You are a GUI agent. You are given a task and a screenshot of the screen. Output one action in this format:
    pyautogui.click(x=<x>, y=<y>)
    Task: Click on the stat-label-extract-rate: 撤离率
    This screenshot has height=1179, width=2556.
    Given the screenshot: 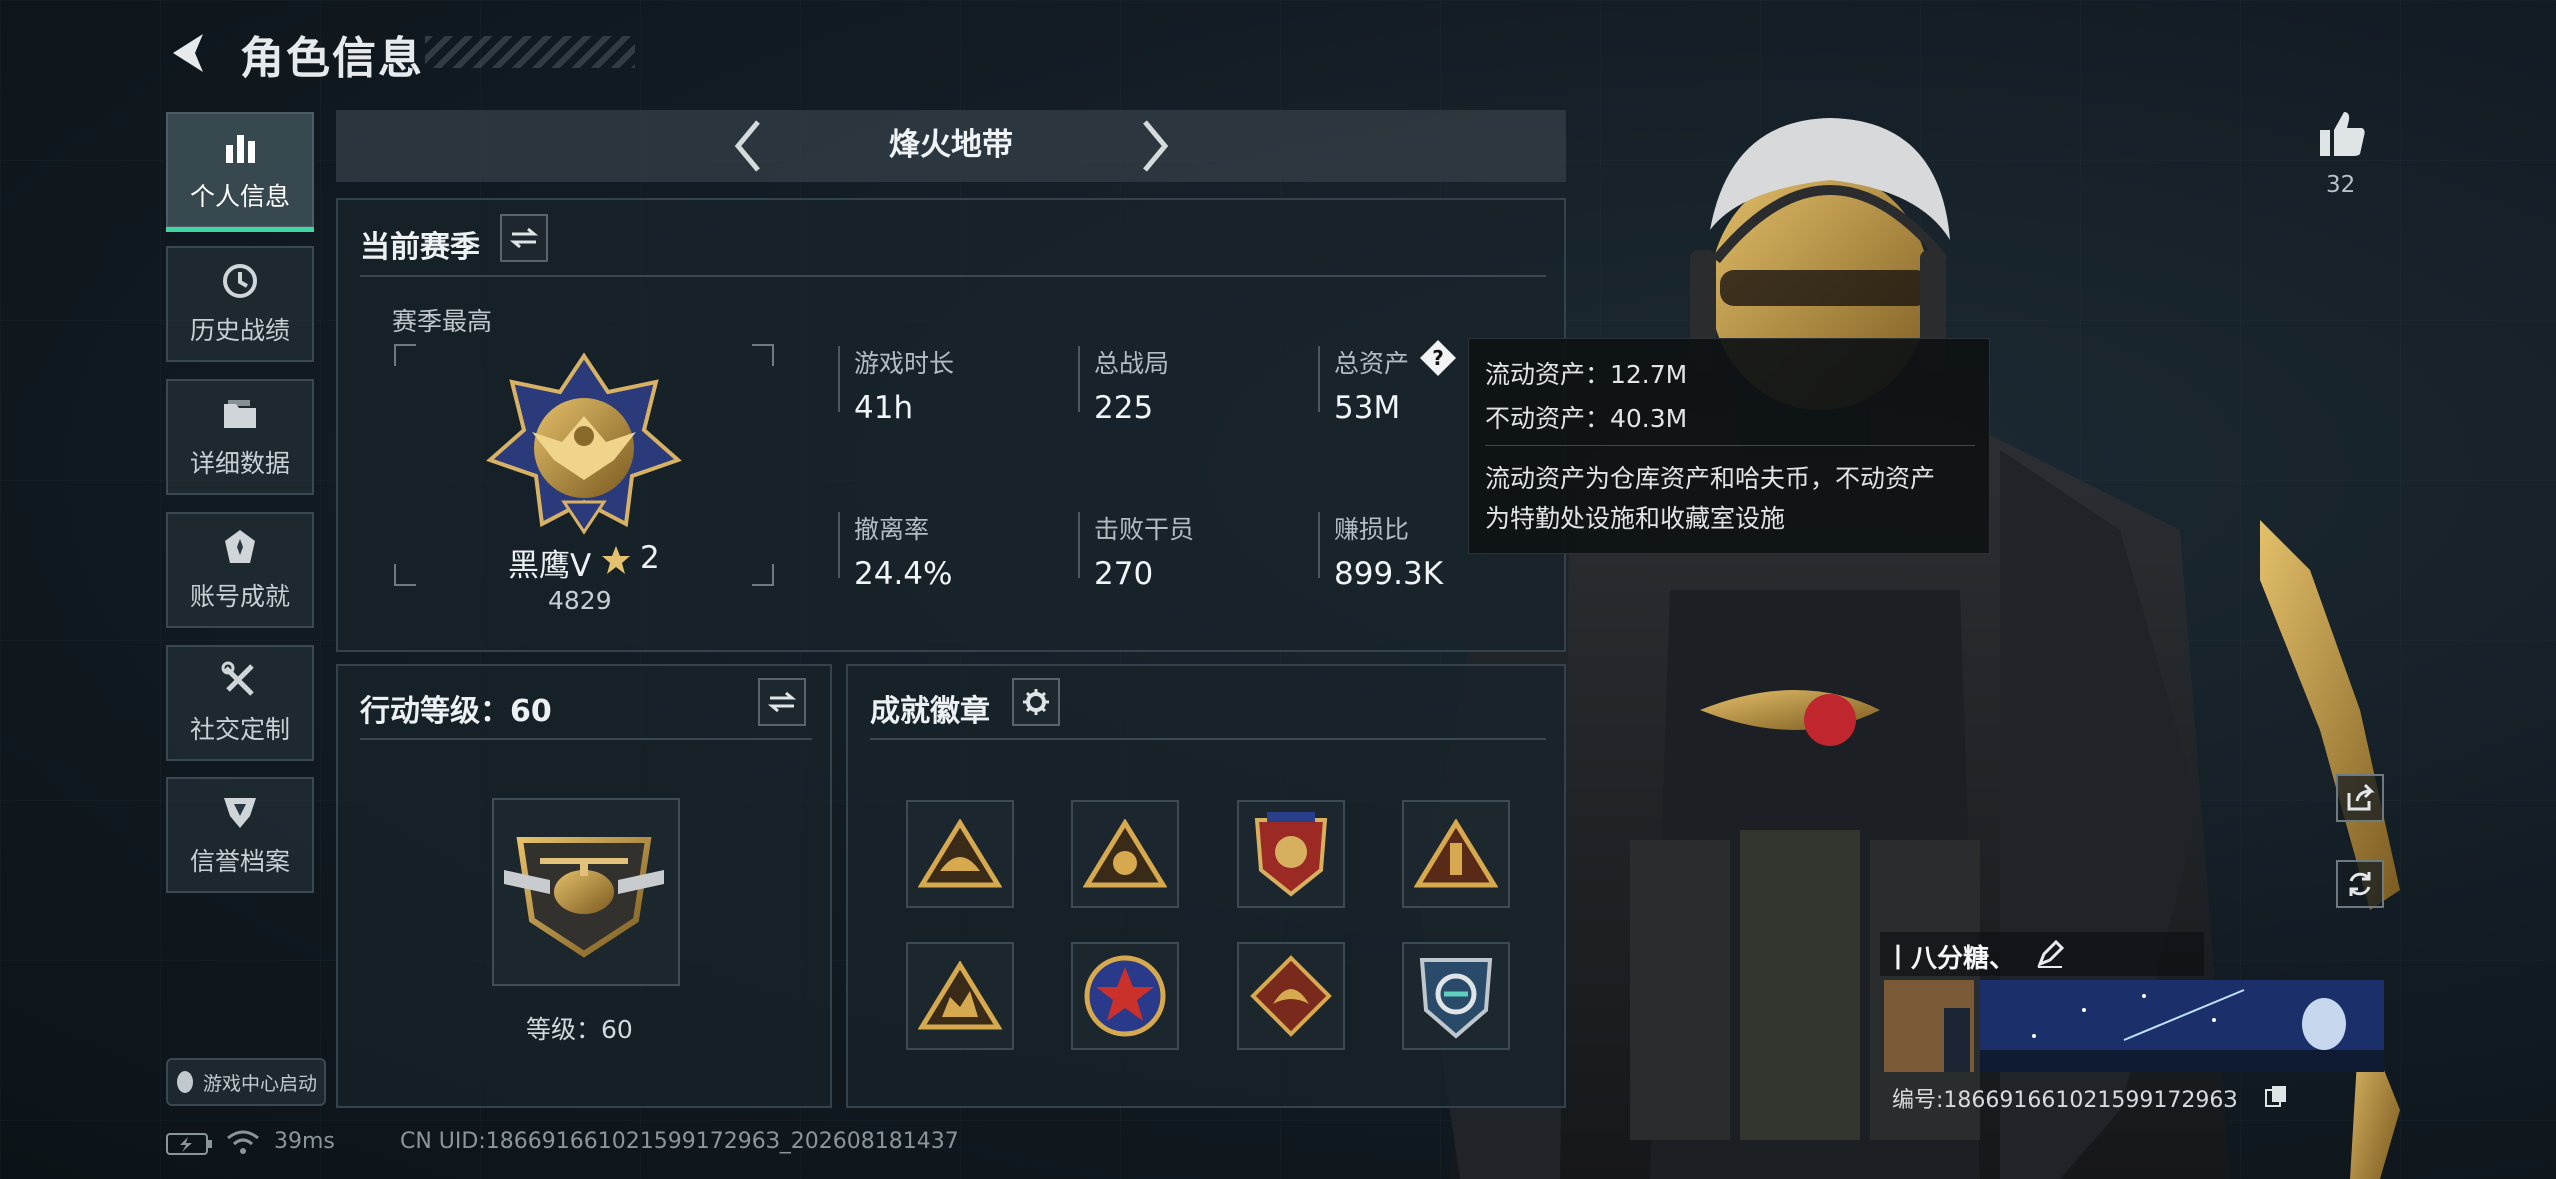 What is the action you would take?
    pyautogui.click(x=892, y=529)
    